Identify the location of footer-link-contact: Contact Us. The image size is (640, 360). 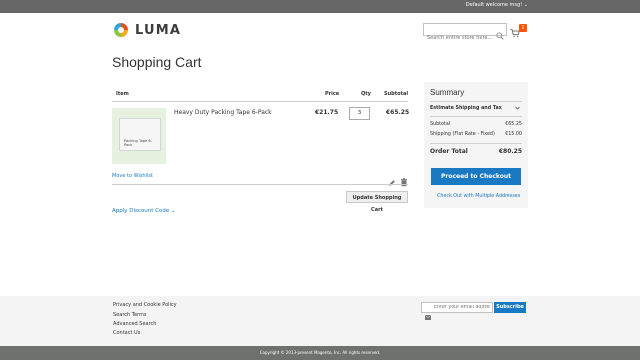
(126, 333).